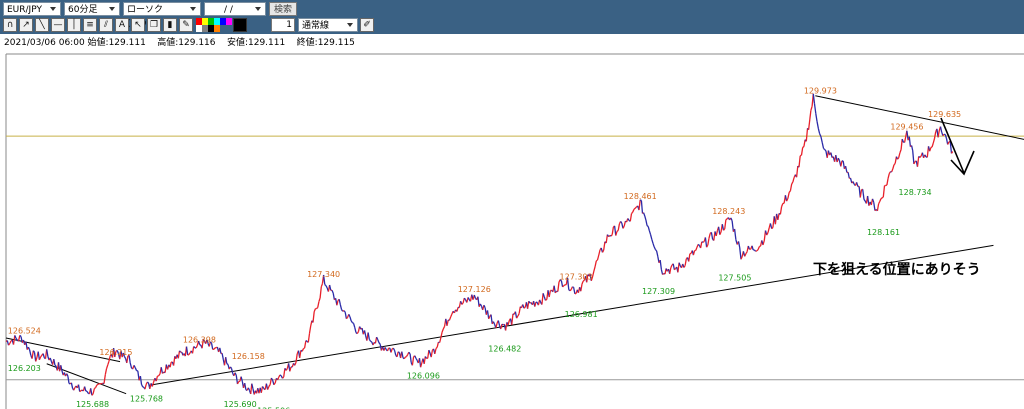 The height and width of the screenshot is (409, 1024). What do you see at coordinates (42, 25) in the screenshot?
I see `trendline-icon: ╲` at bounding box center [42, 25].